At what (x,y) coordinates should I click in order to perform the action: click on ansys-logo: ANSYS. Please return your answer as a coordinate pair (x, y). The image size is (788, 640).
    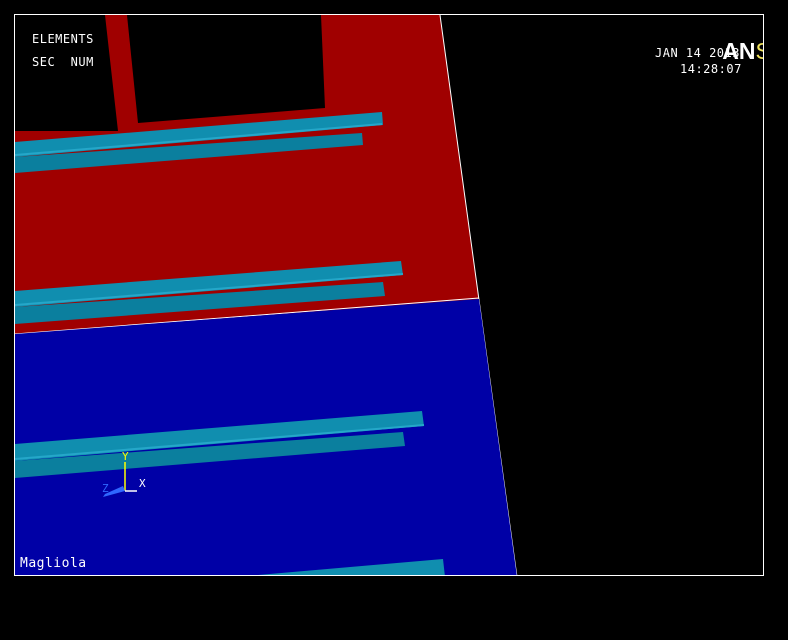
    Looking at the image, I should click on (717, 40).